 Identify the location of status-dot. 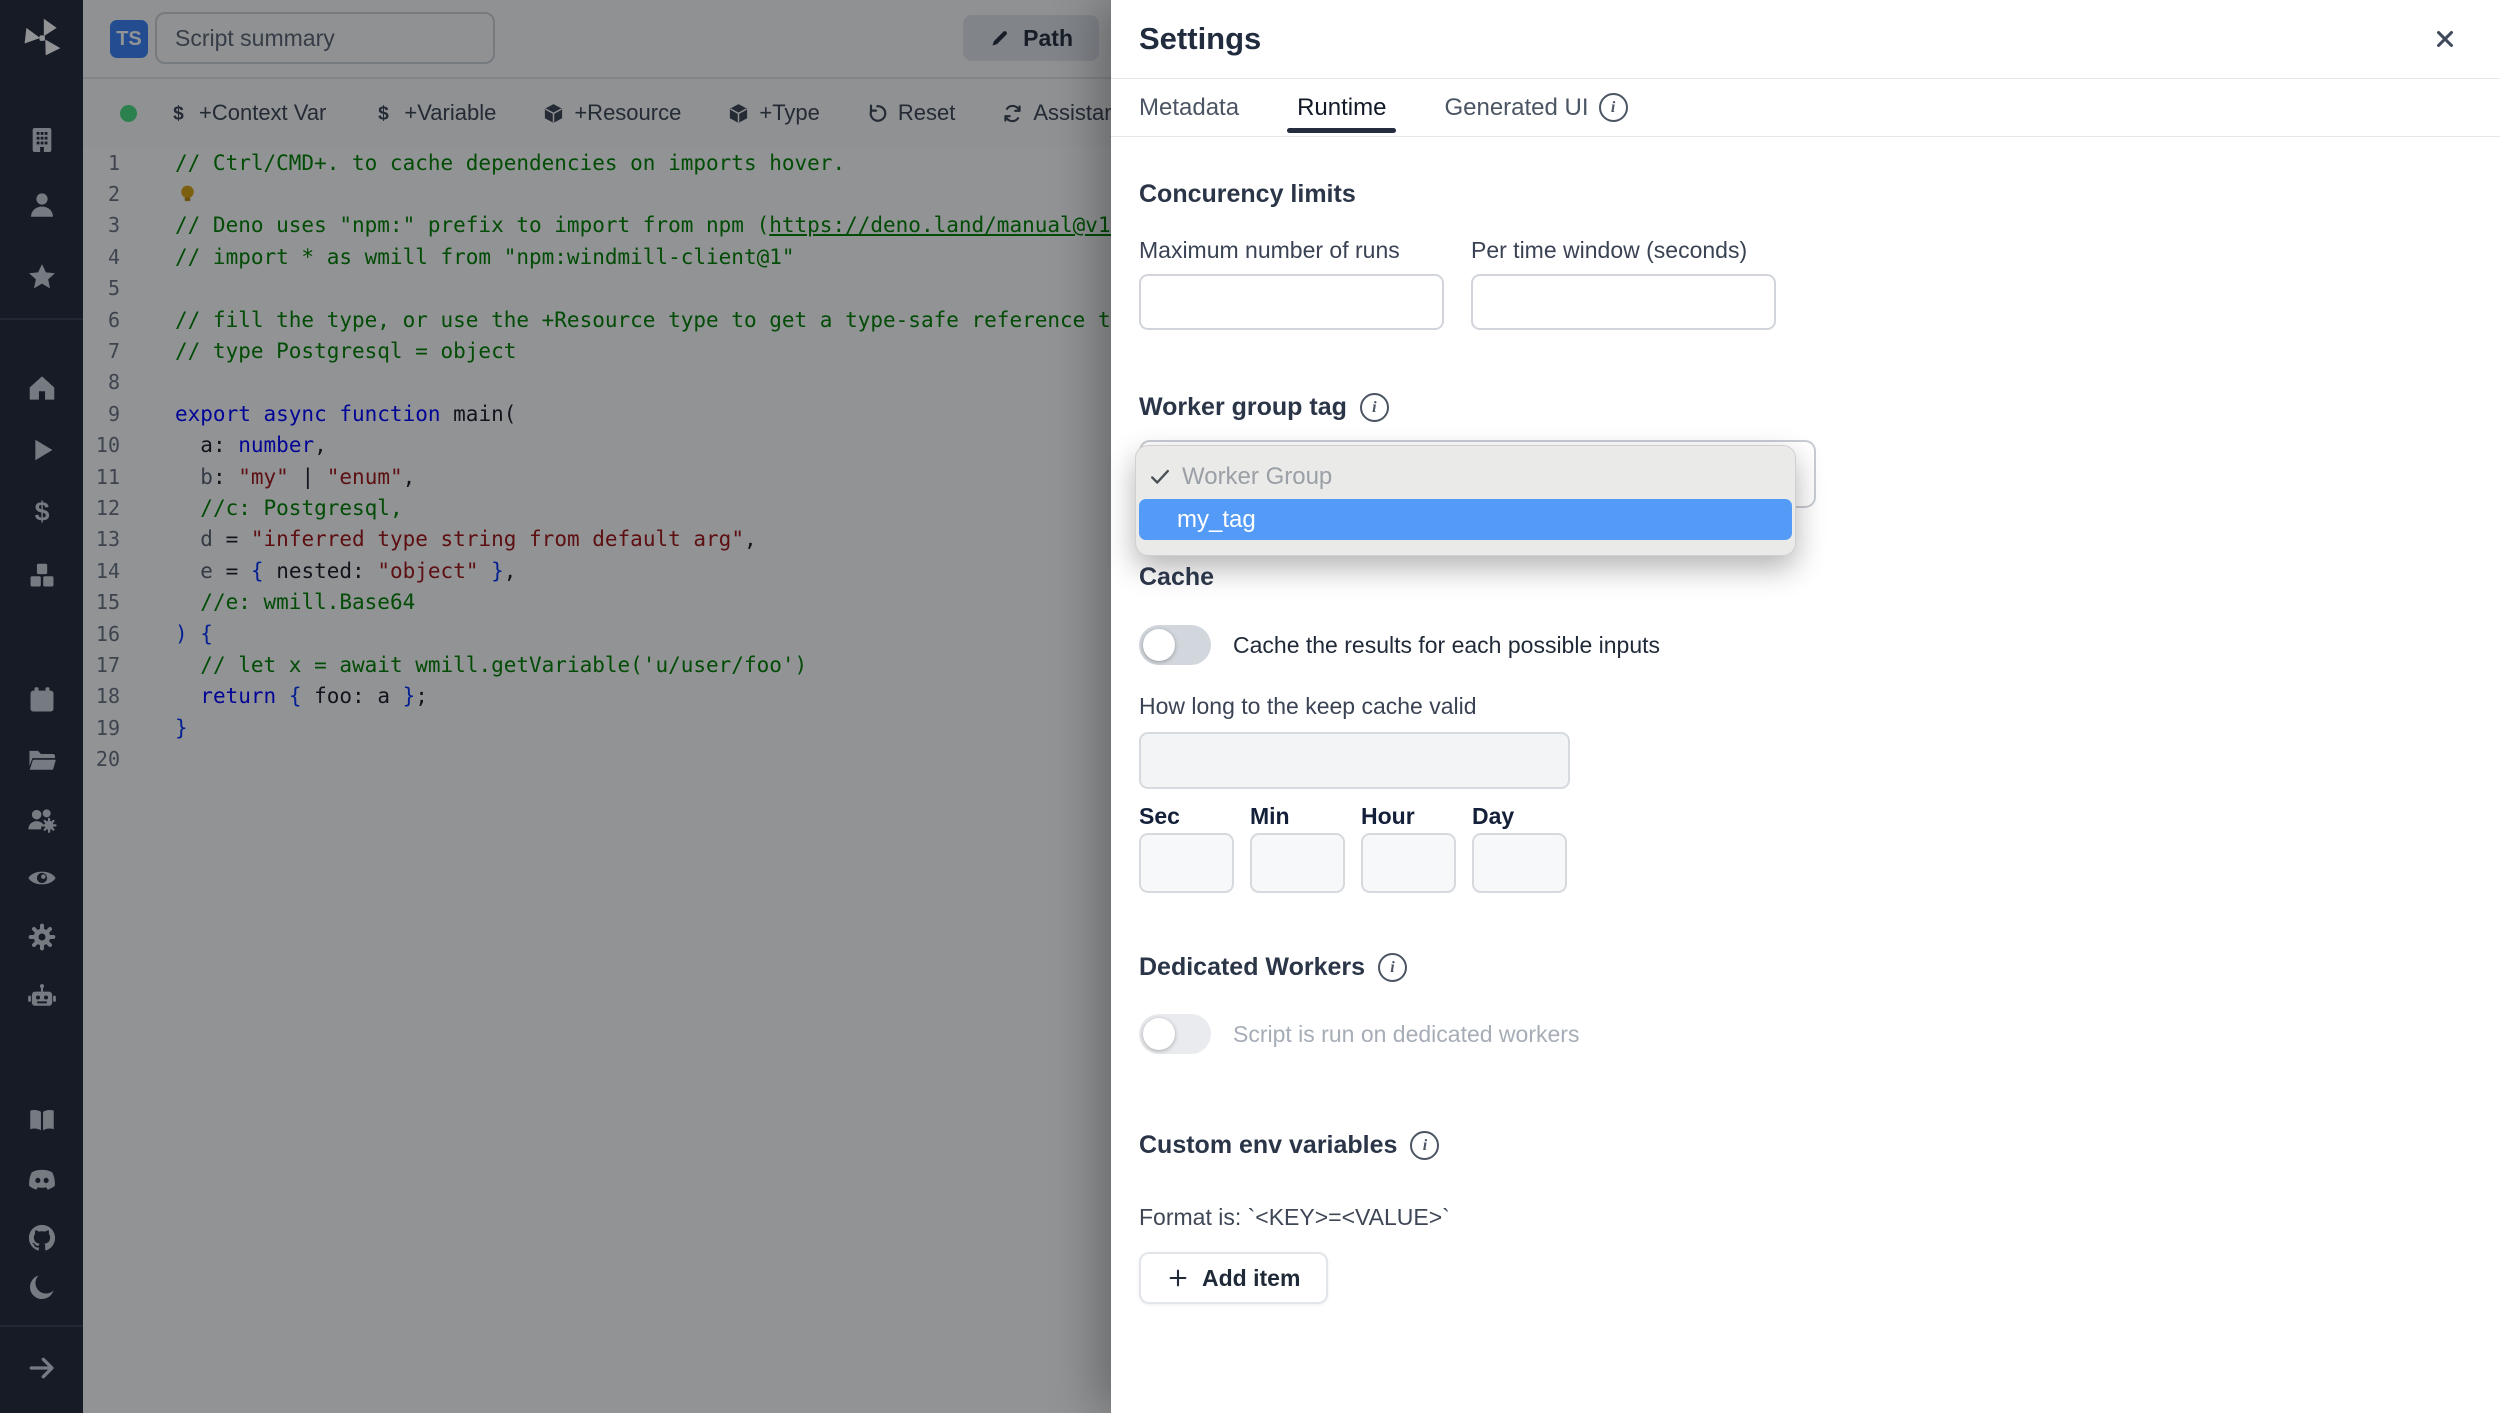
(128, 113).